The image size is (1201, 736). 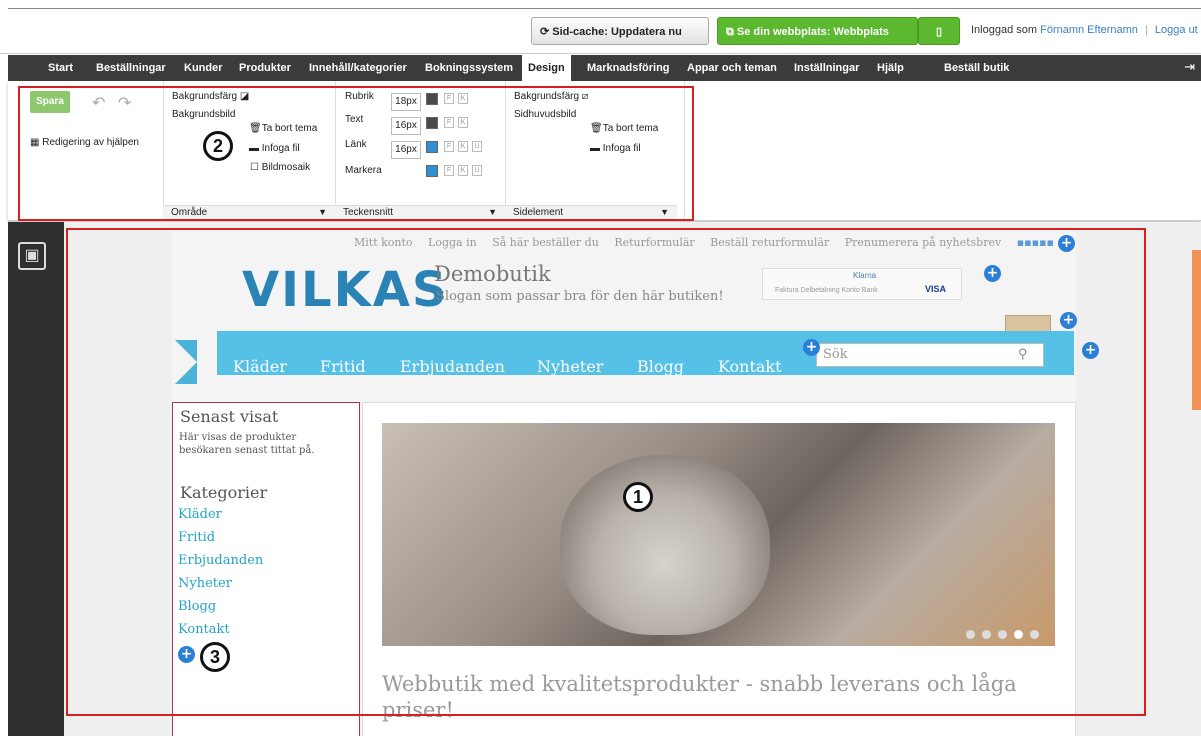 What do you see at coordinates (383, 242) in the screenshot?
I see `link-my-account: Mitt konto` at bounding box center [383, 242].